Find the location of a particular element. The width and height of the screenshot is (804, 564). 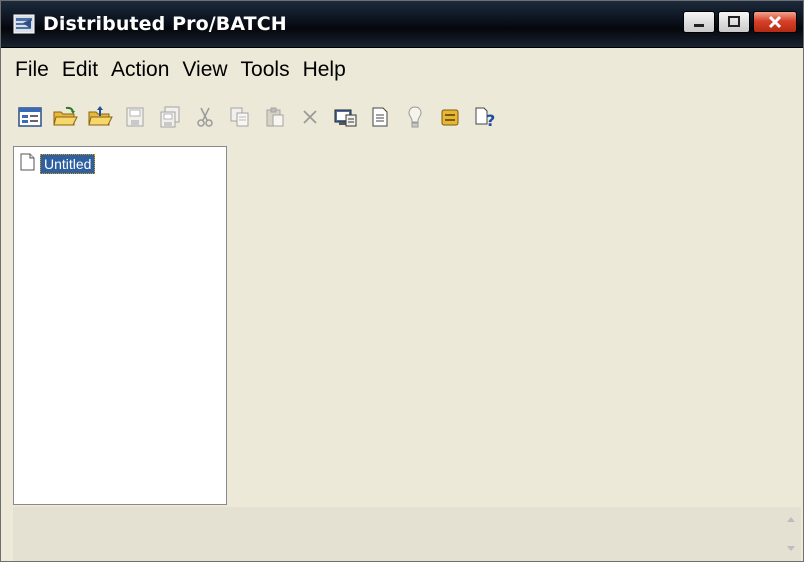

menu-tools: Tools is located at coordinates (265, 70).